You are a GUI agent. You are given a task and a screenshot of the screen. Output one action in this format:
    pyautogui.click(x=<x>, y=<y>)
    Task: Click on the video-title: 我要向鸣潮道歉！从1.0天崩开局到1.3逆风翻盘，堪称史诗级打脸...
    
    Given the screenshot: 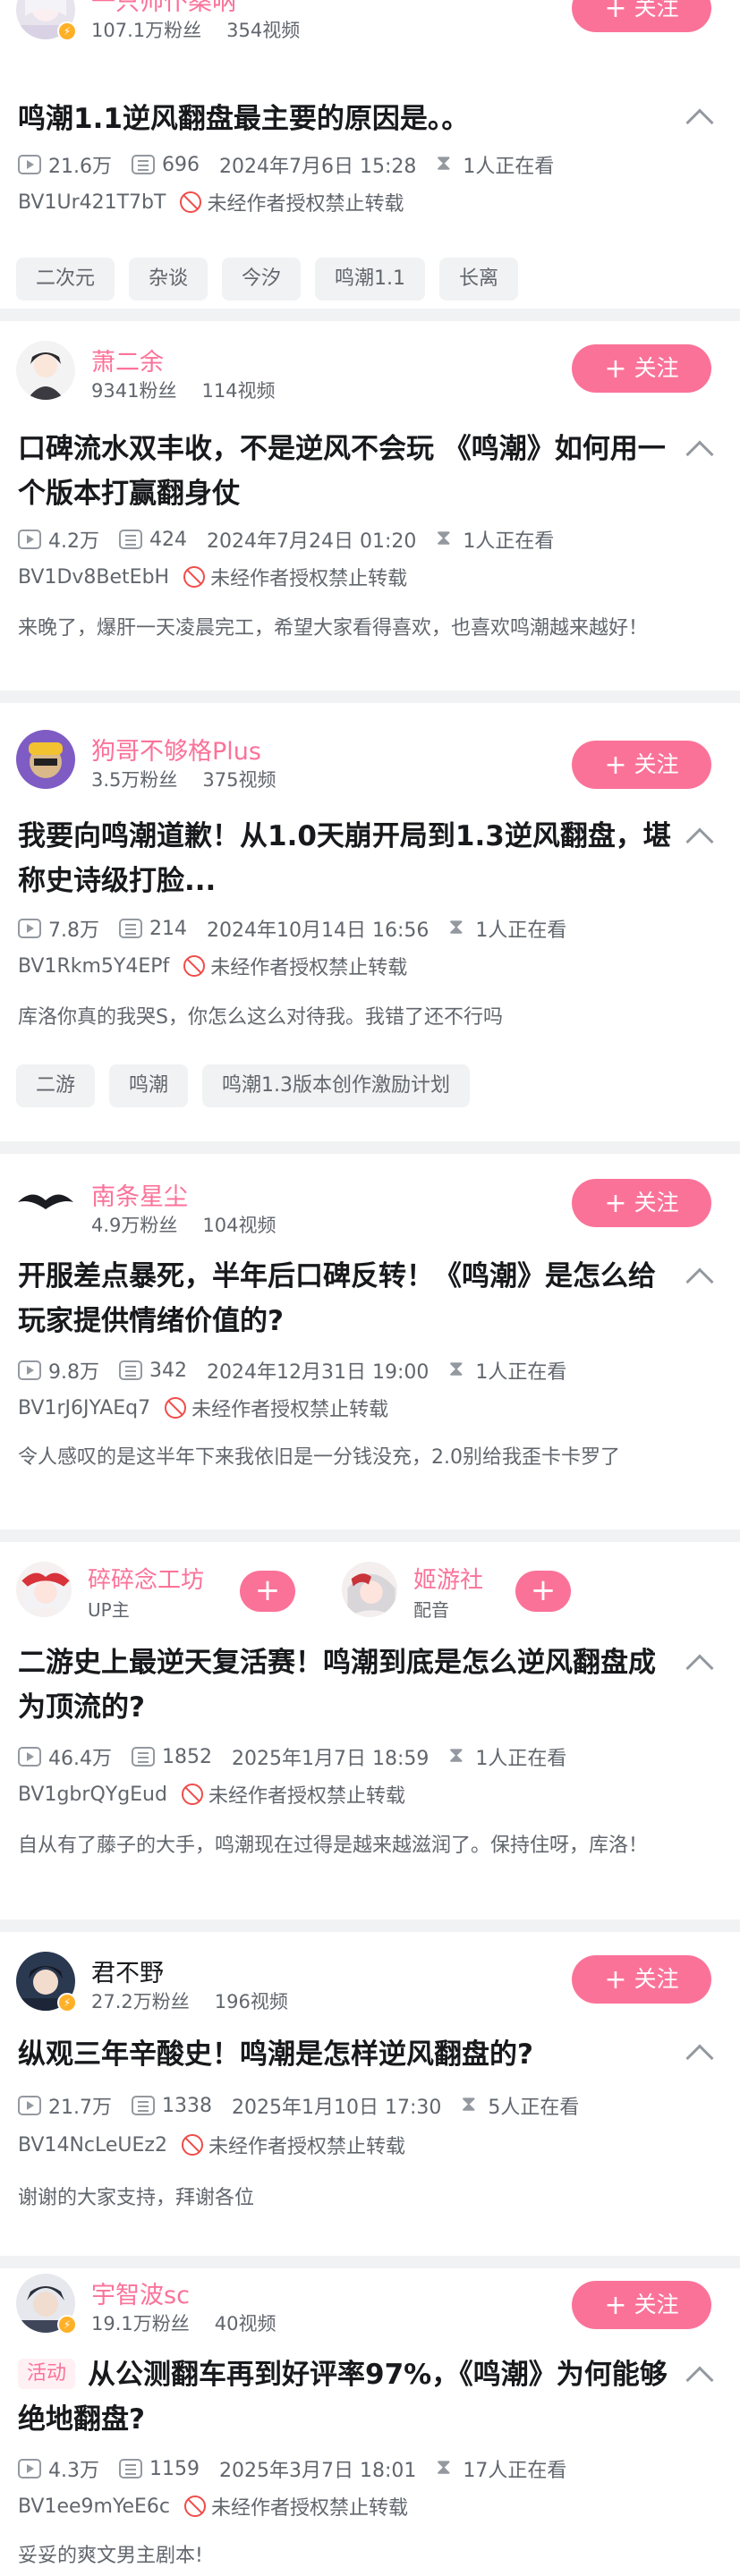 What is the action you would take?
    pyautogui.click(x=349, y=858)
    